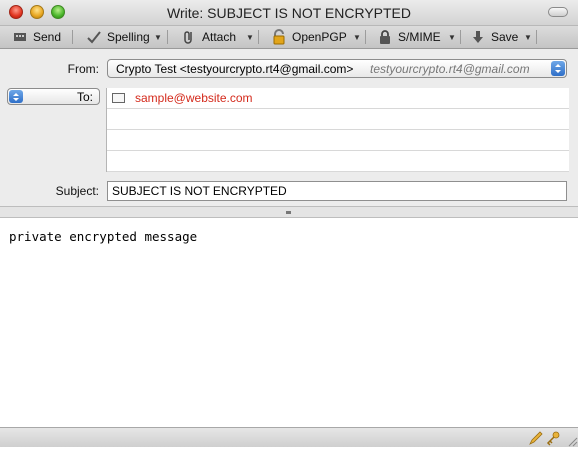 The height and width of the screenshot is (450, 578). I want to click on window-title: Write: SUBJECT IS NOT ENCRYPTED, so click(288, 13).